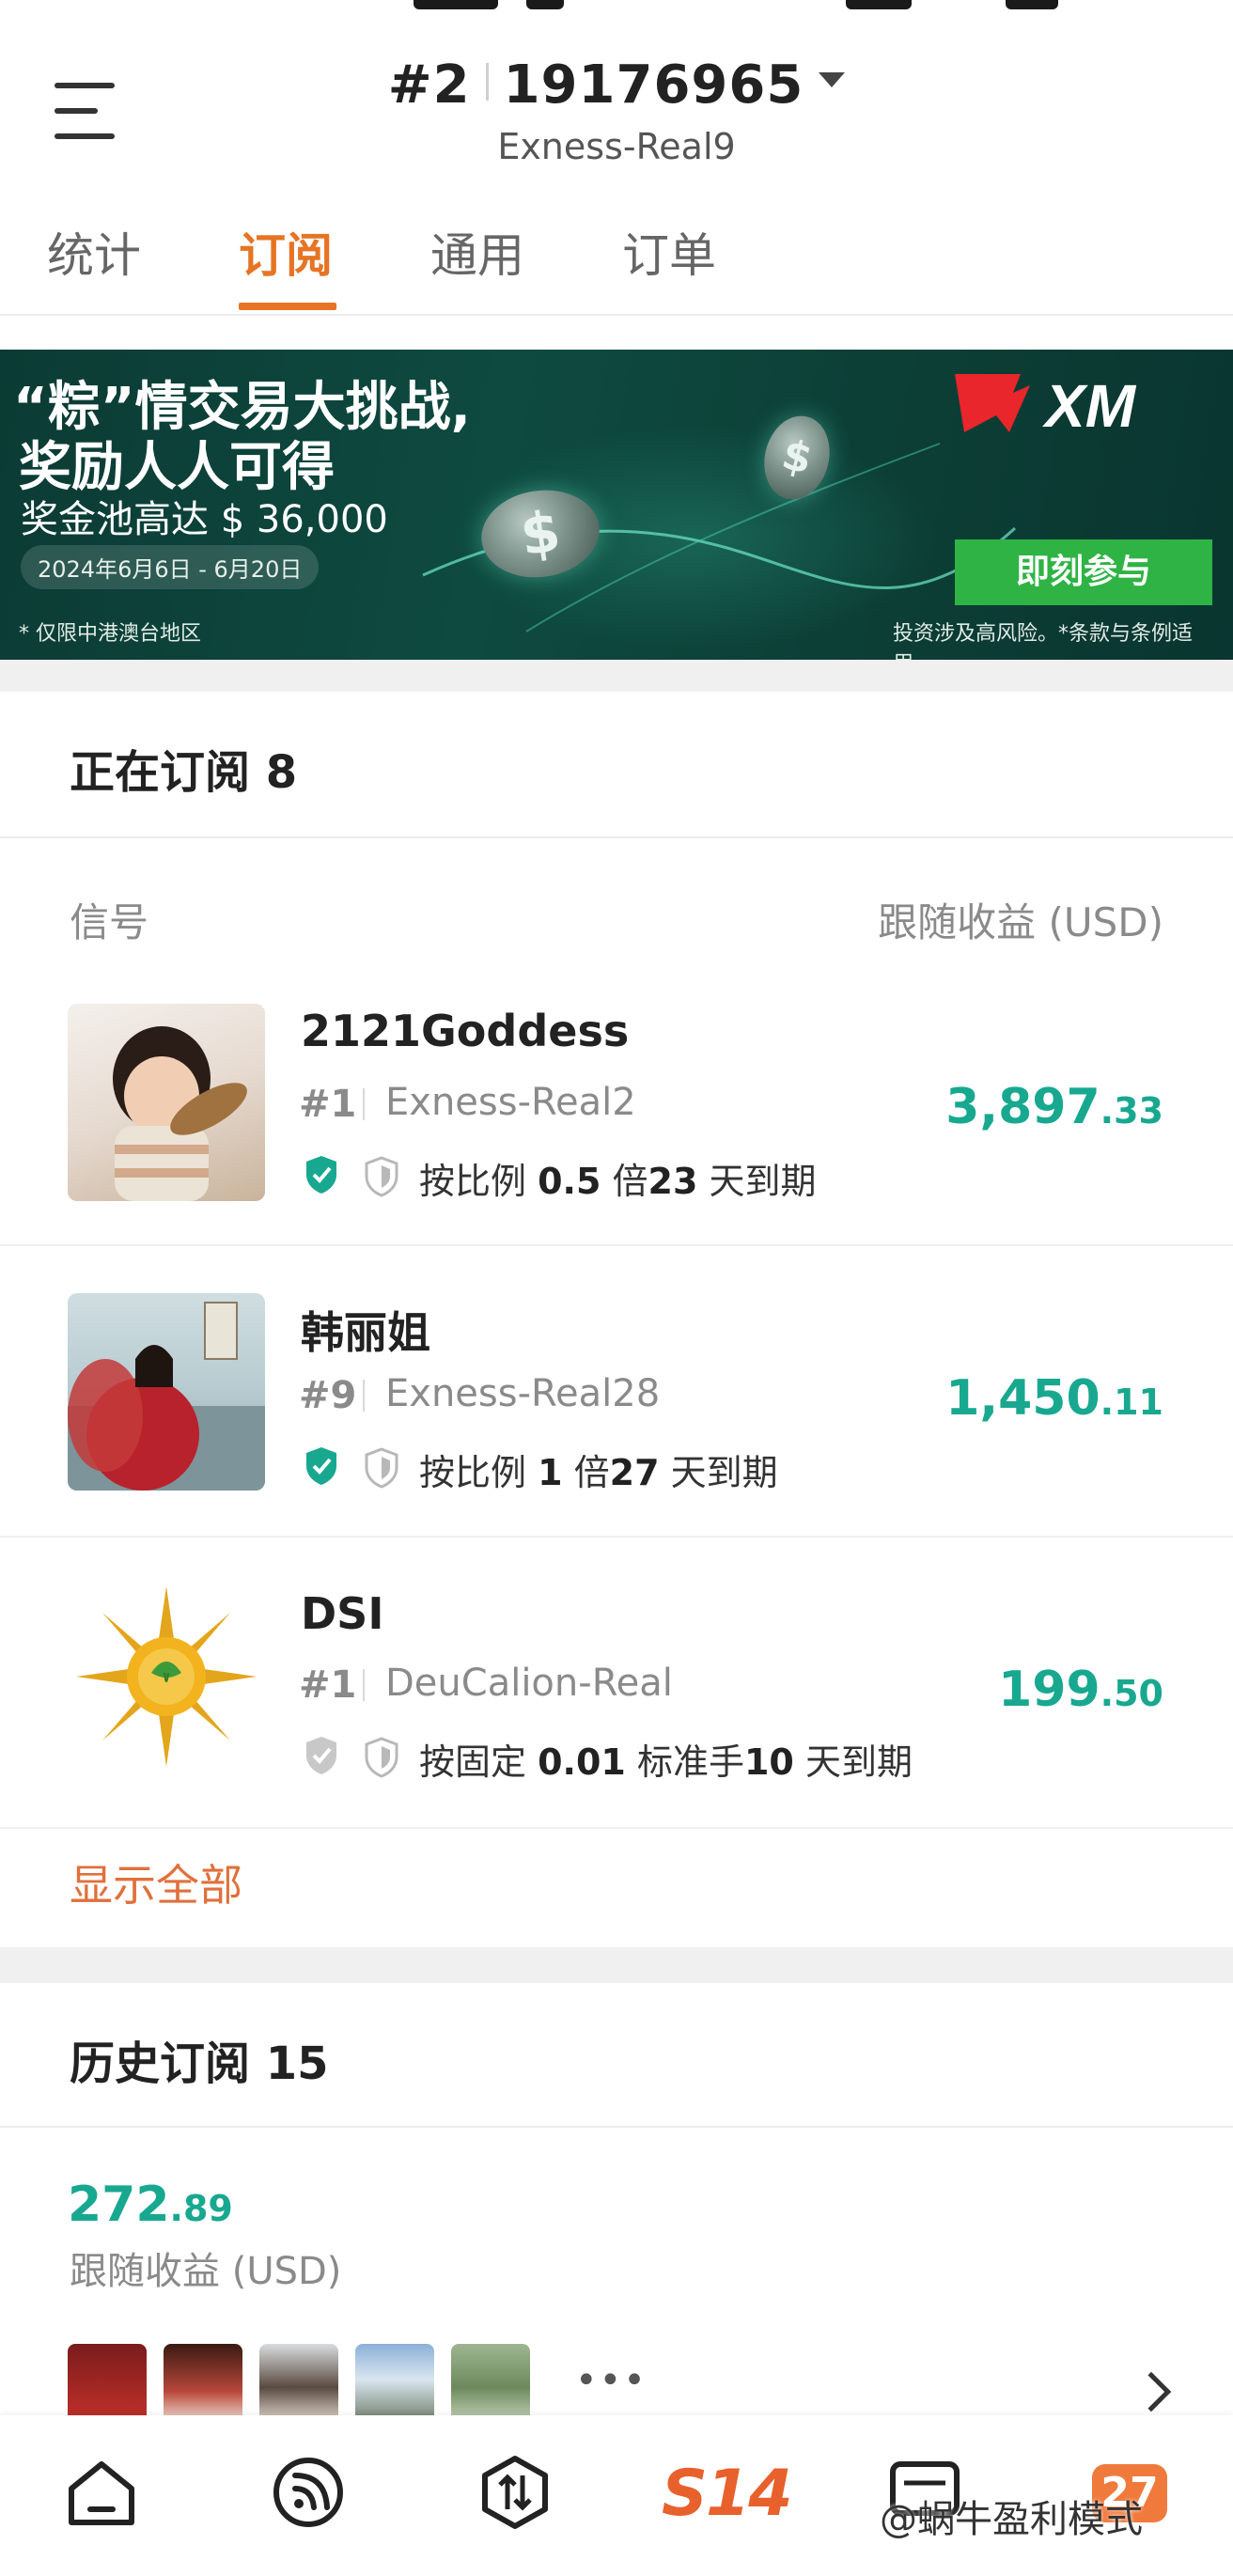 The width and height of the screenshot is (1233, 2576). Describe the element at coordinates (618, 1181) in the screenshot. I see `copy-rule: 按比例 0.5 倍23 天到期` at that location.